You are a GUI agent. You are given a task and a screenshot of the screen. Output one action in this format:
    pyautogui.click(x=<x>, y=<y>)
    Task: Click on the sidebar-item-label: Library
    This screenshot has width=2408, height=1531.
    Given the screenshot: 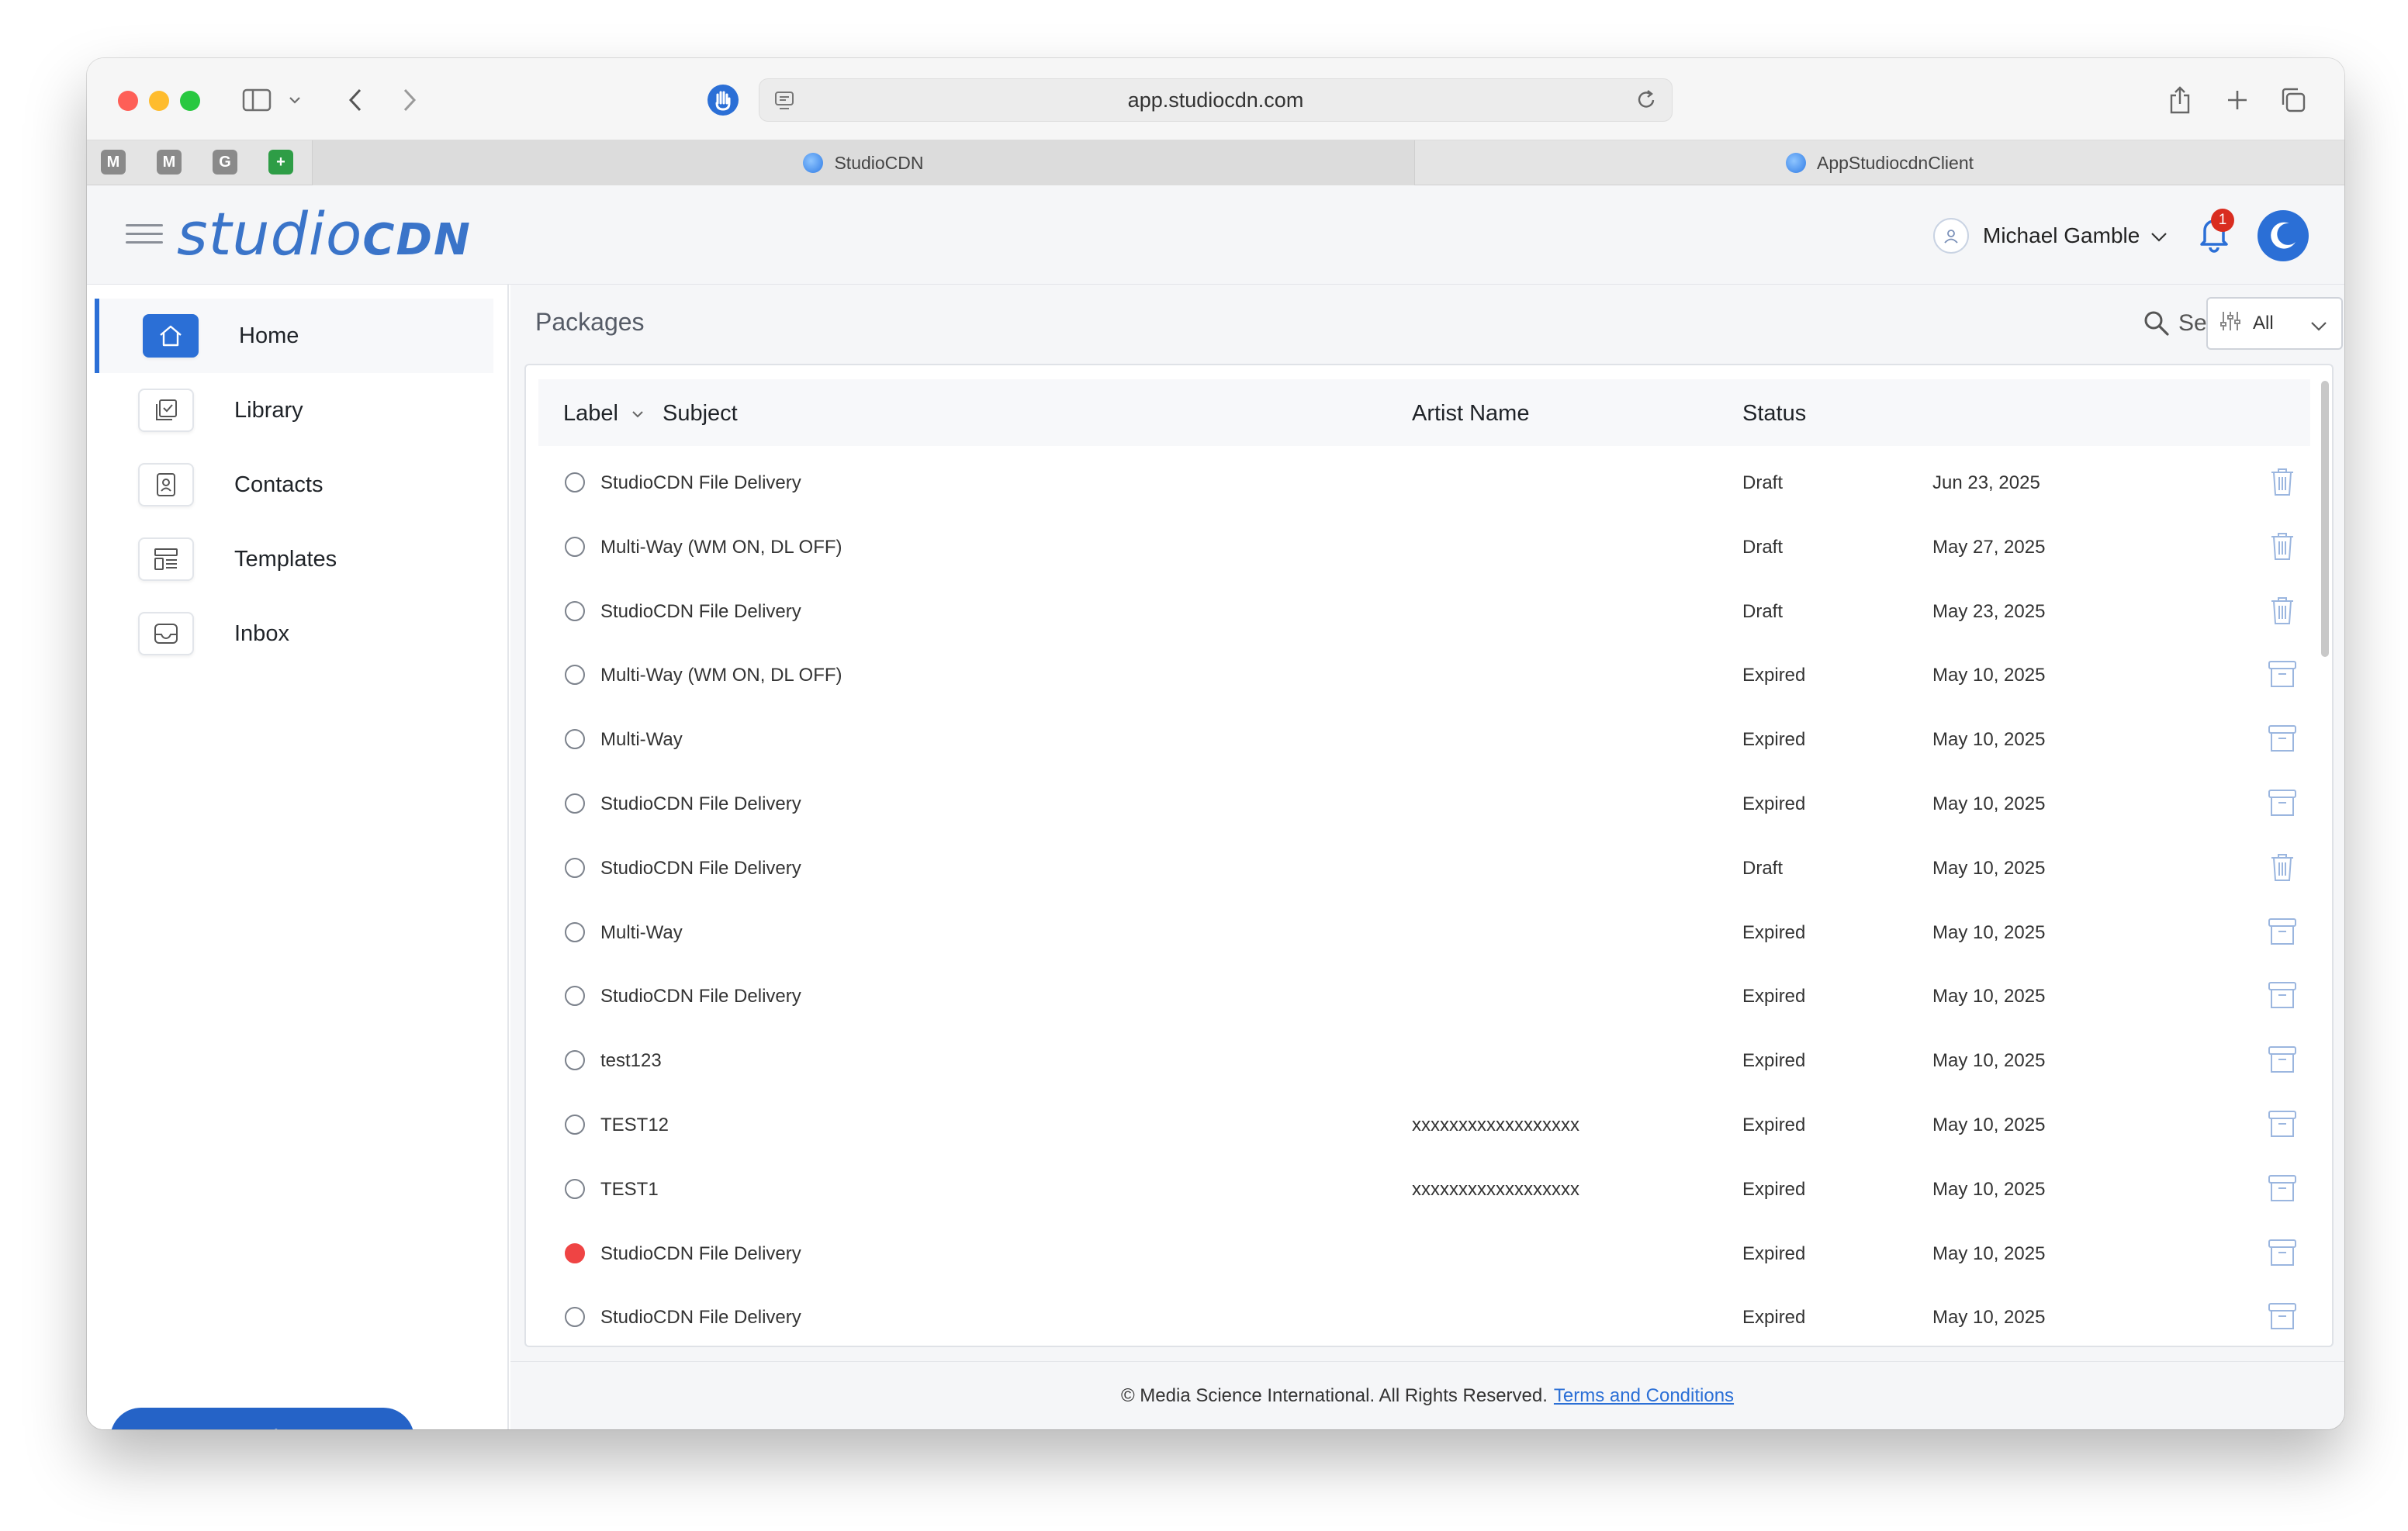 What is the action you would take?
    pyautogui.click(x=268, y=410)
    